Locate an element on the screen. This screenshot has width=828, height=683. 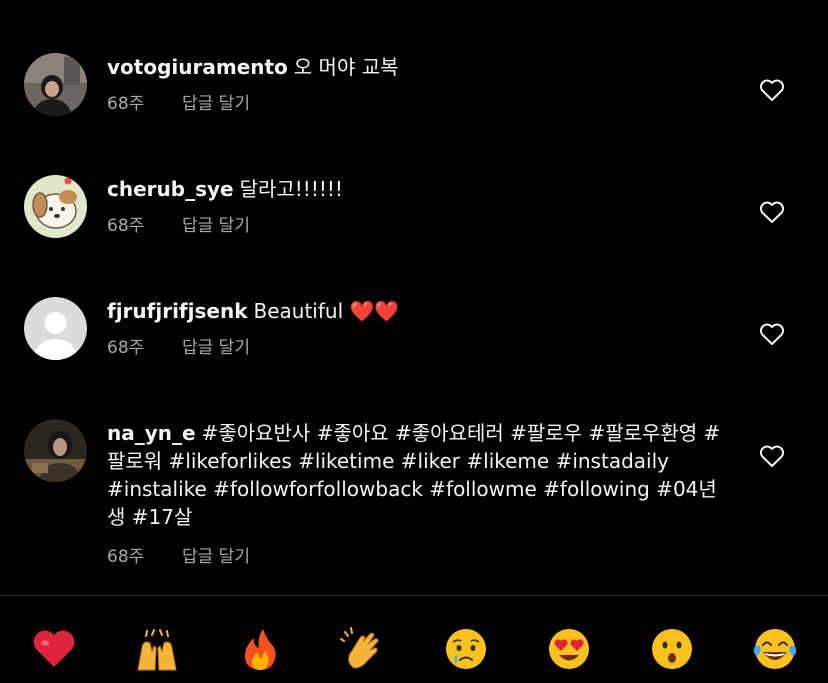
comment-body: cherub_sye 달라고!!!!!! 68주 답글 달기 is located at coordinates (417, 206).